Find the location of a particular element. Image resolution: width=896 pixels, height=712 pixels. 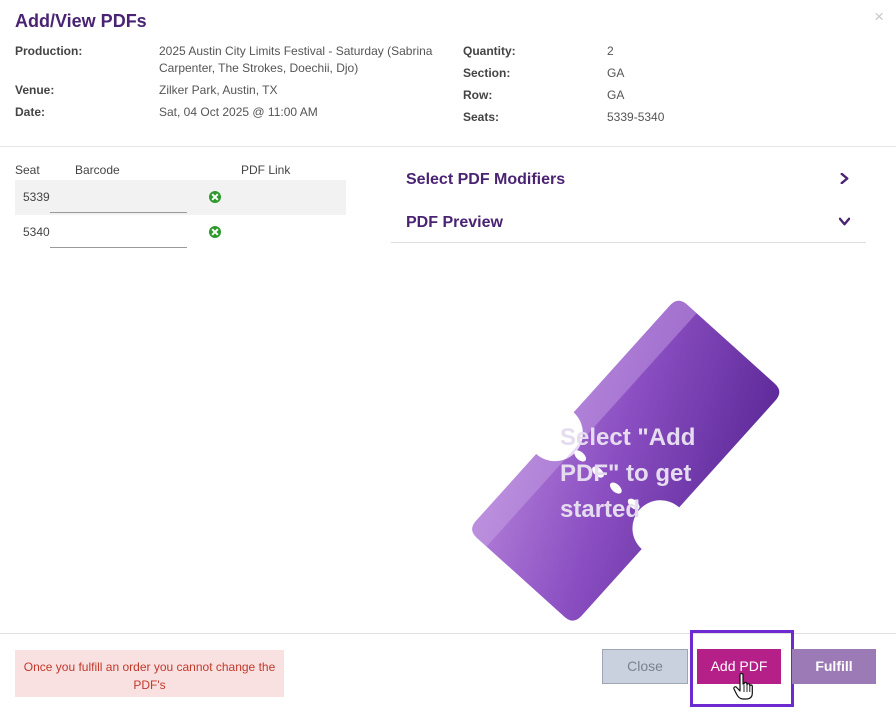

seat-number: 5340 is located at coordinates (36, 232).